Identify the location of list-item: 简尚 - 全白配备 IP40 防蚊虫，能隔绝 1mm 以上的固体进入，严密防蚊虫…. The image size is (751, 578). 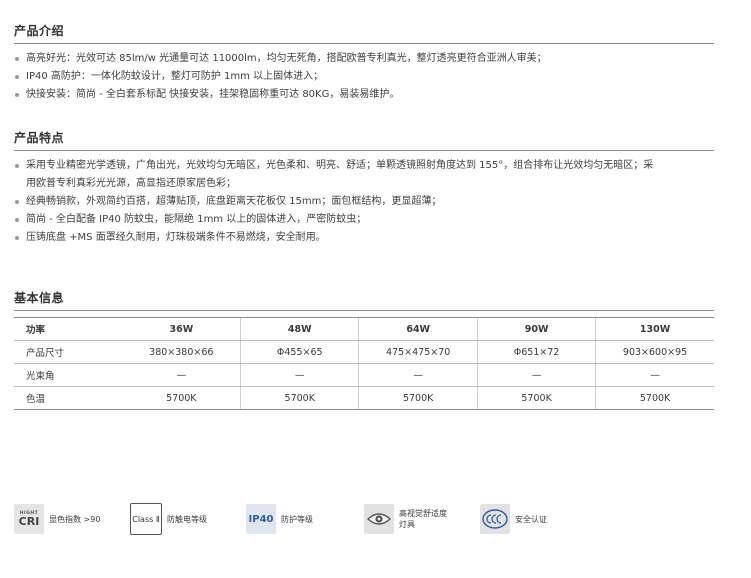
(364, 220).